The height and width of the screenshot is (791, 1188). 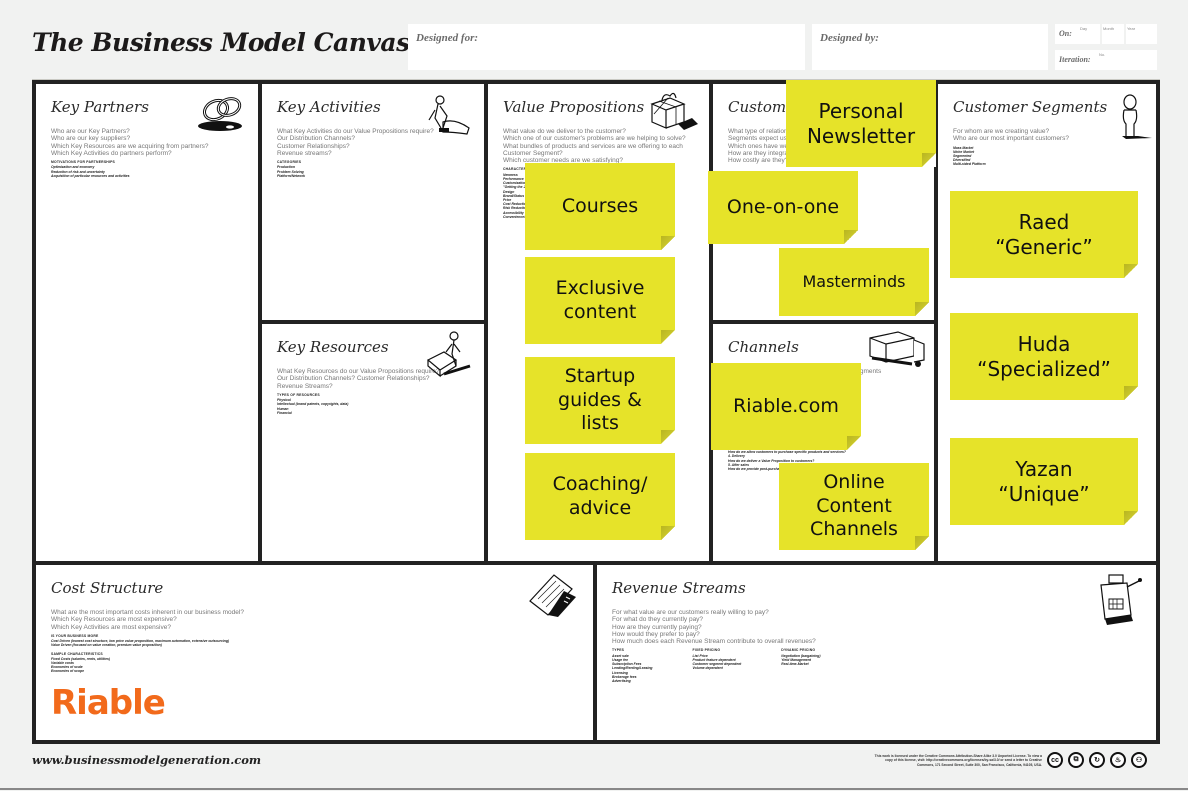 What do you see at coordinates (1109, 28) in the screenshot?
I see `month-sublabel: Month` at bounding box center [1109, 28].